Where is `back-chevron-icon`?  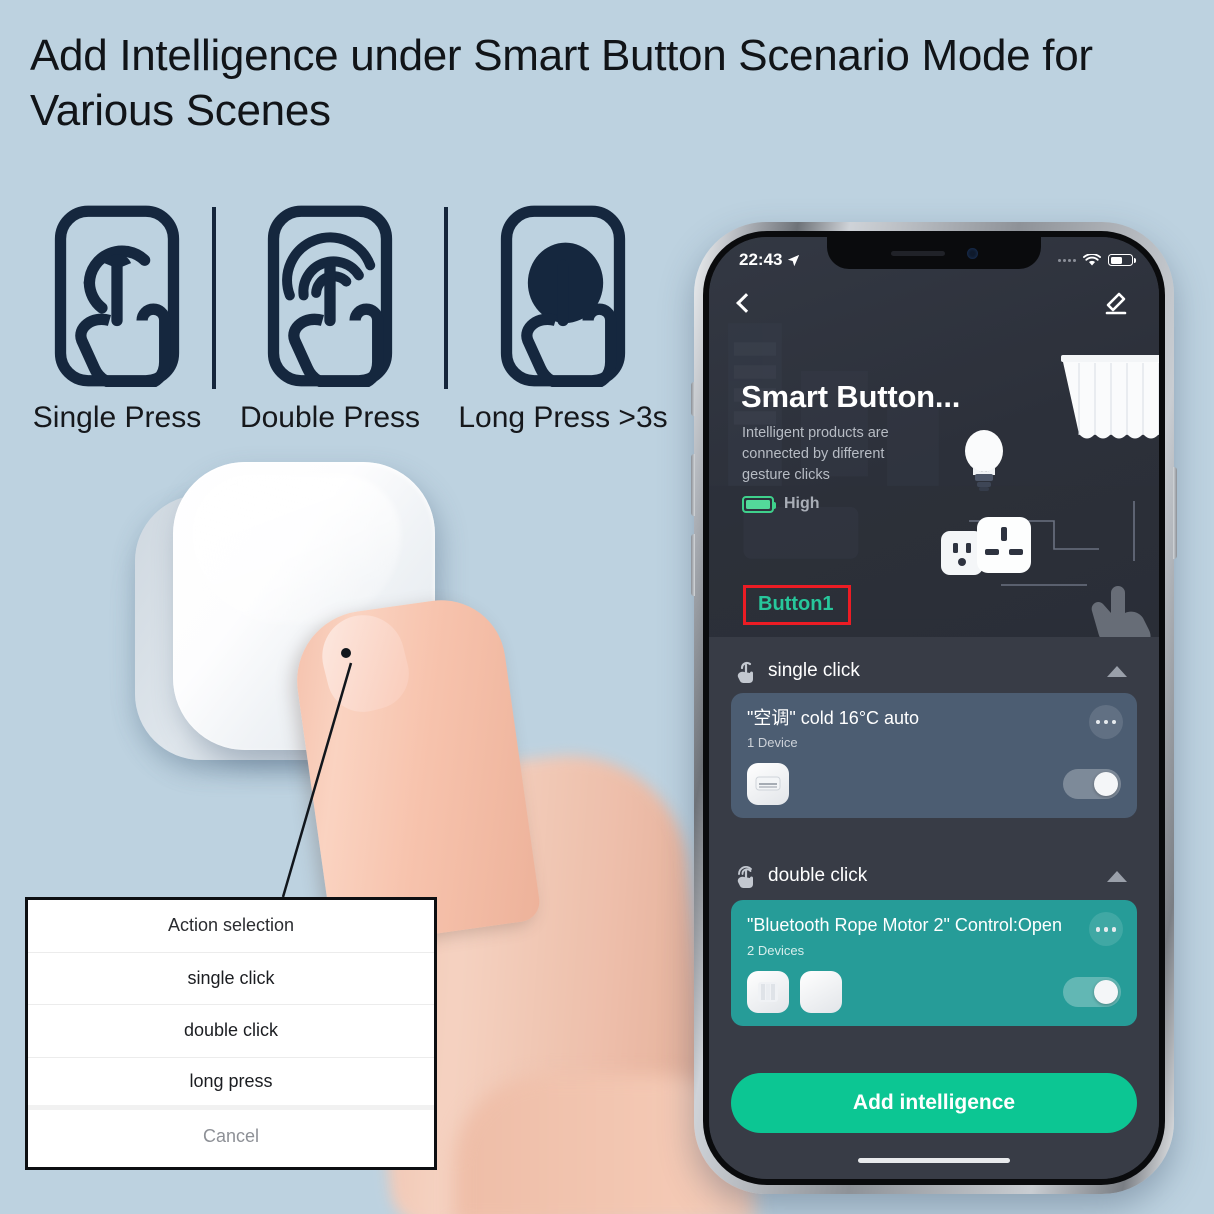
back-chevron-icon is located at coordinates (746, 303).